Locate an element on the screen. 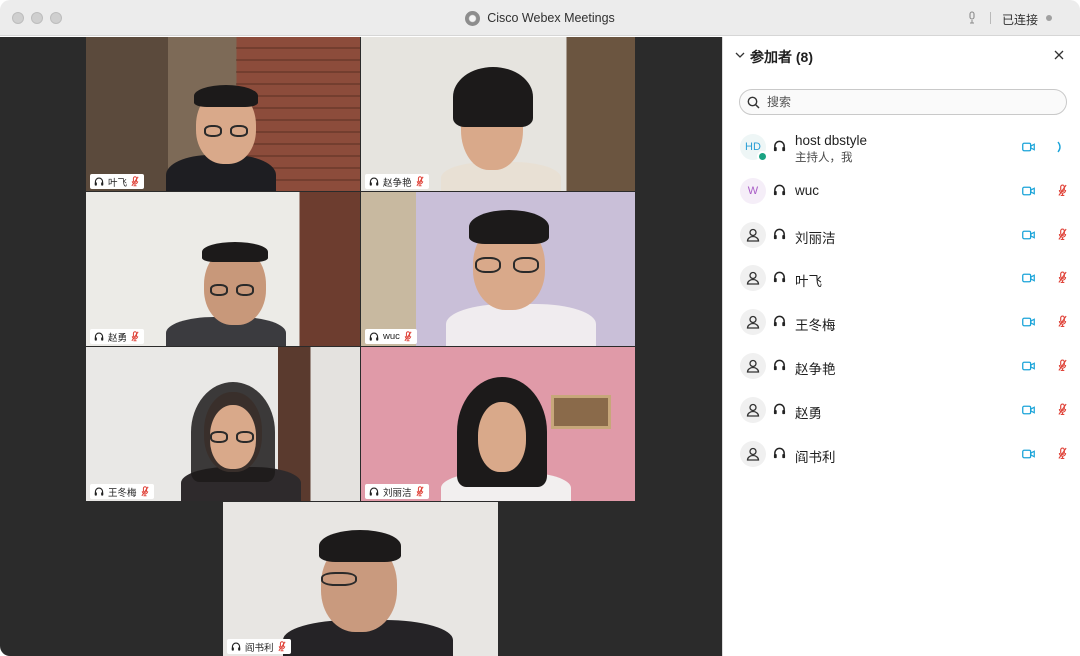  close-icon is located at coordinates (1059, 55).